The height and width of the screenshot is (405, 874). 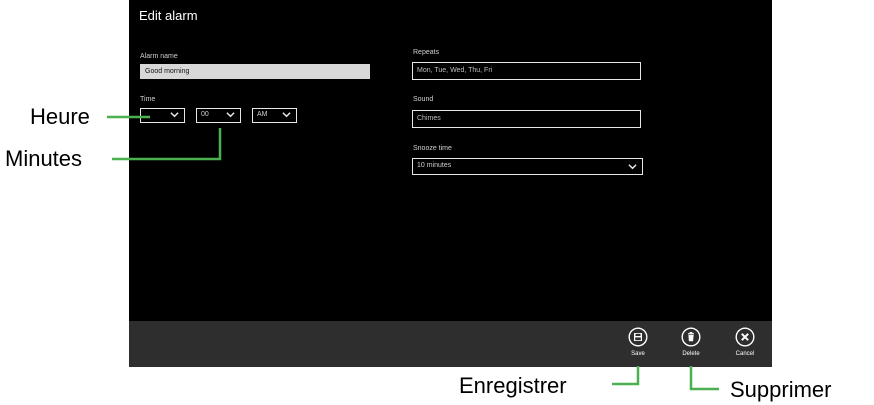 I want to click on callout-minutes: Minutes, so click(x=44, y=158).